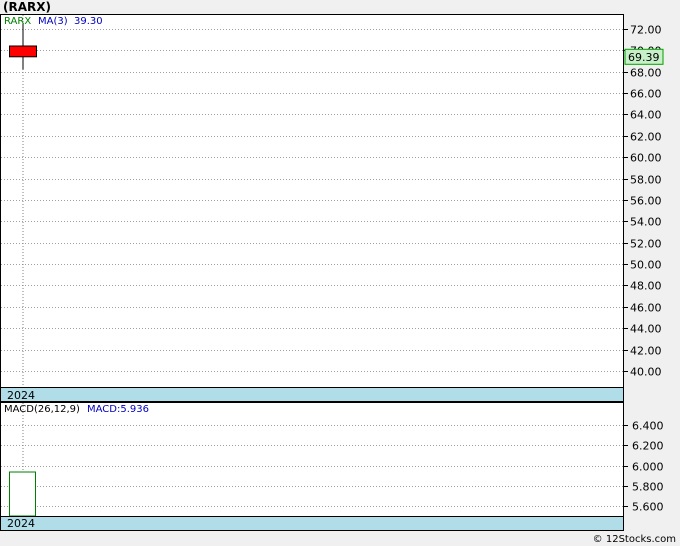 The width and height of the screenshot is (680, 546). I want to click on price-year-label: 2024, so click(21, 395).